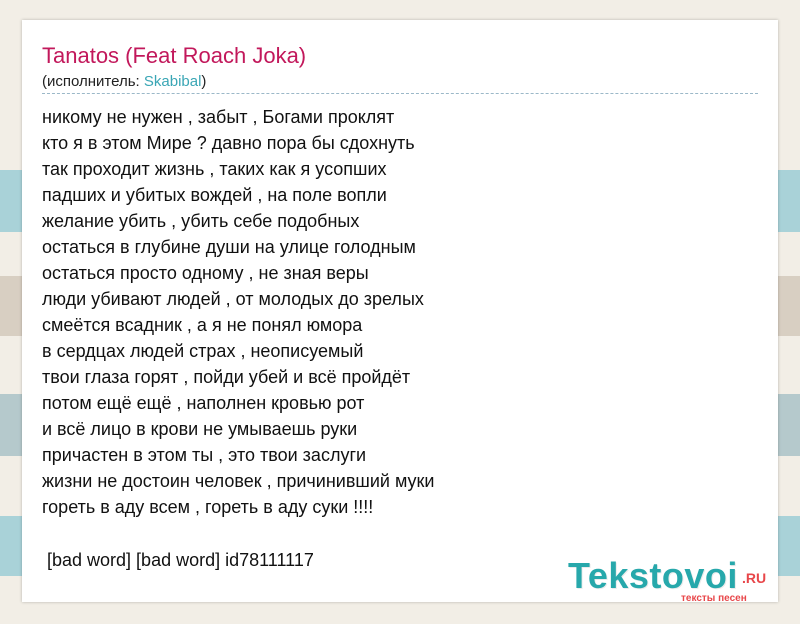  I want to click on lyric-line: в сердцах людей страх , неописуемый, so click(203, 351).